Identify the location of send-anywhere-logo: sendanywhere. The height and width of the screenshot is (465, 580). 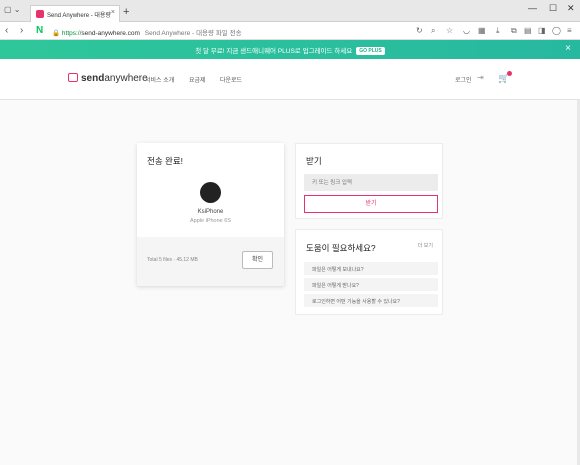
(108, 78).